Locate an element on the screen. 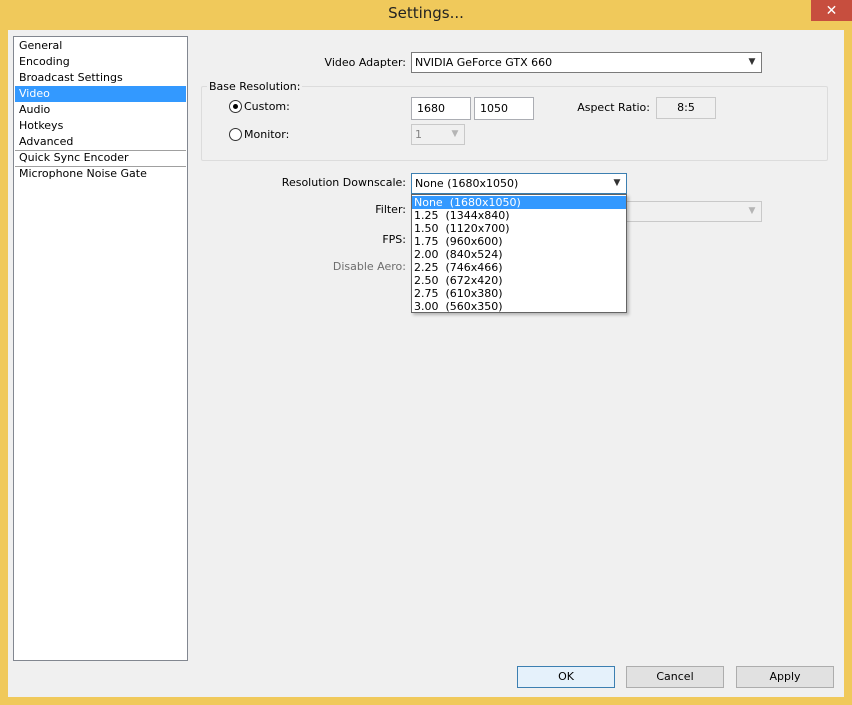 This screenshot has width=852, height=705. downscale-option: 1.25 (1344x840) is located at coordinates (519, 215).